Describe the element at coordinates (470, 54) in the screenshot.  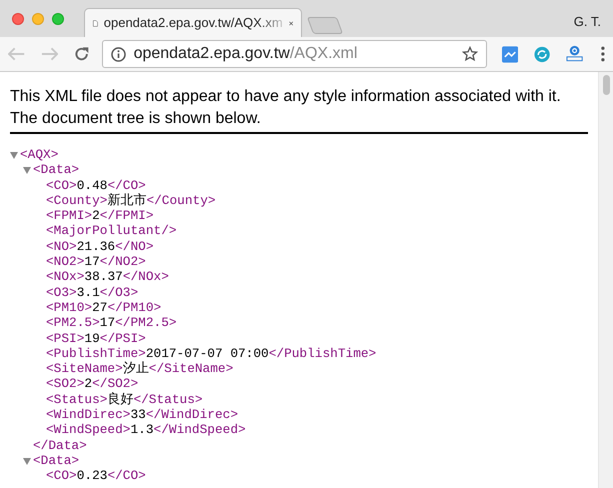
I see `star-icon` at that location.